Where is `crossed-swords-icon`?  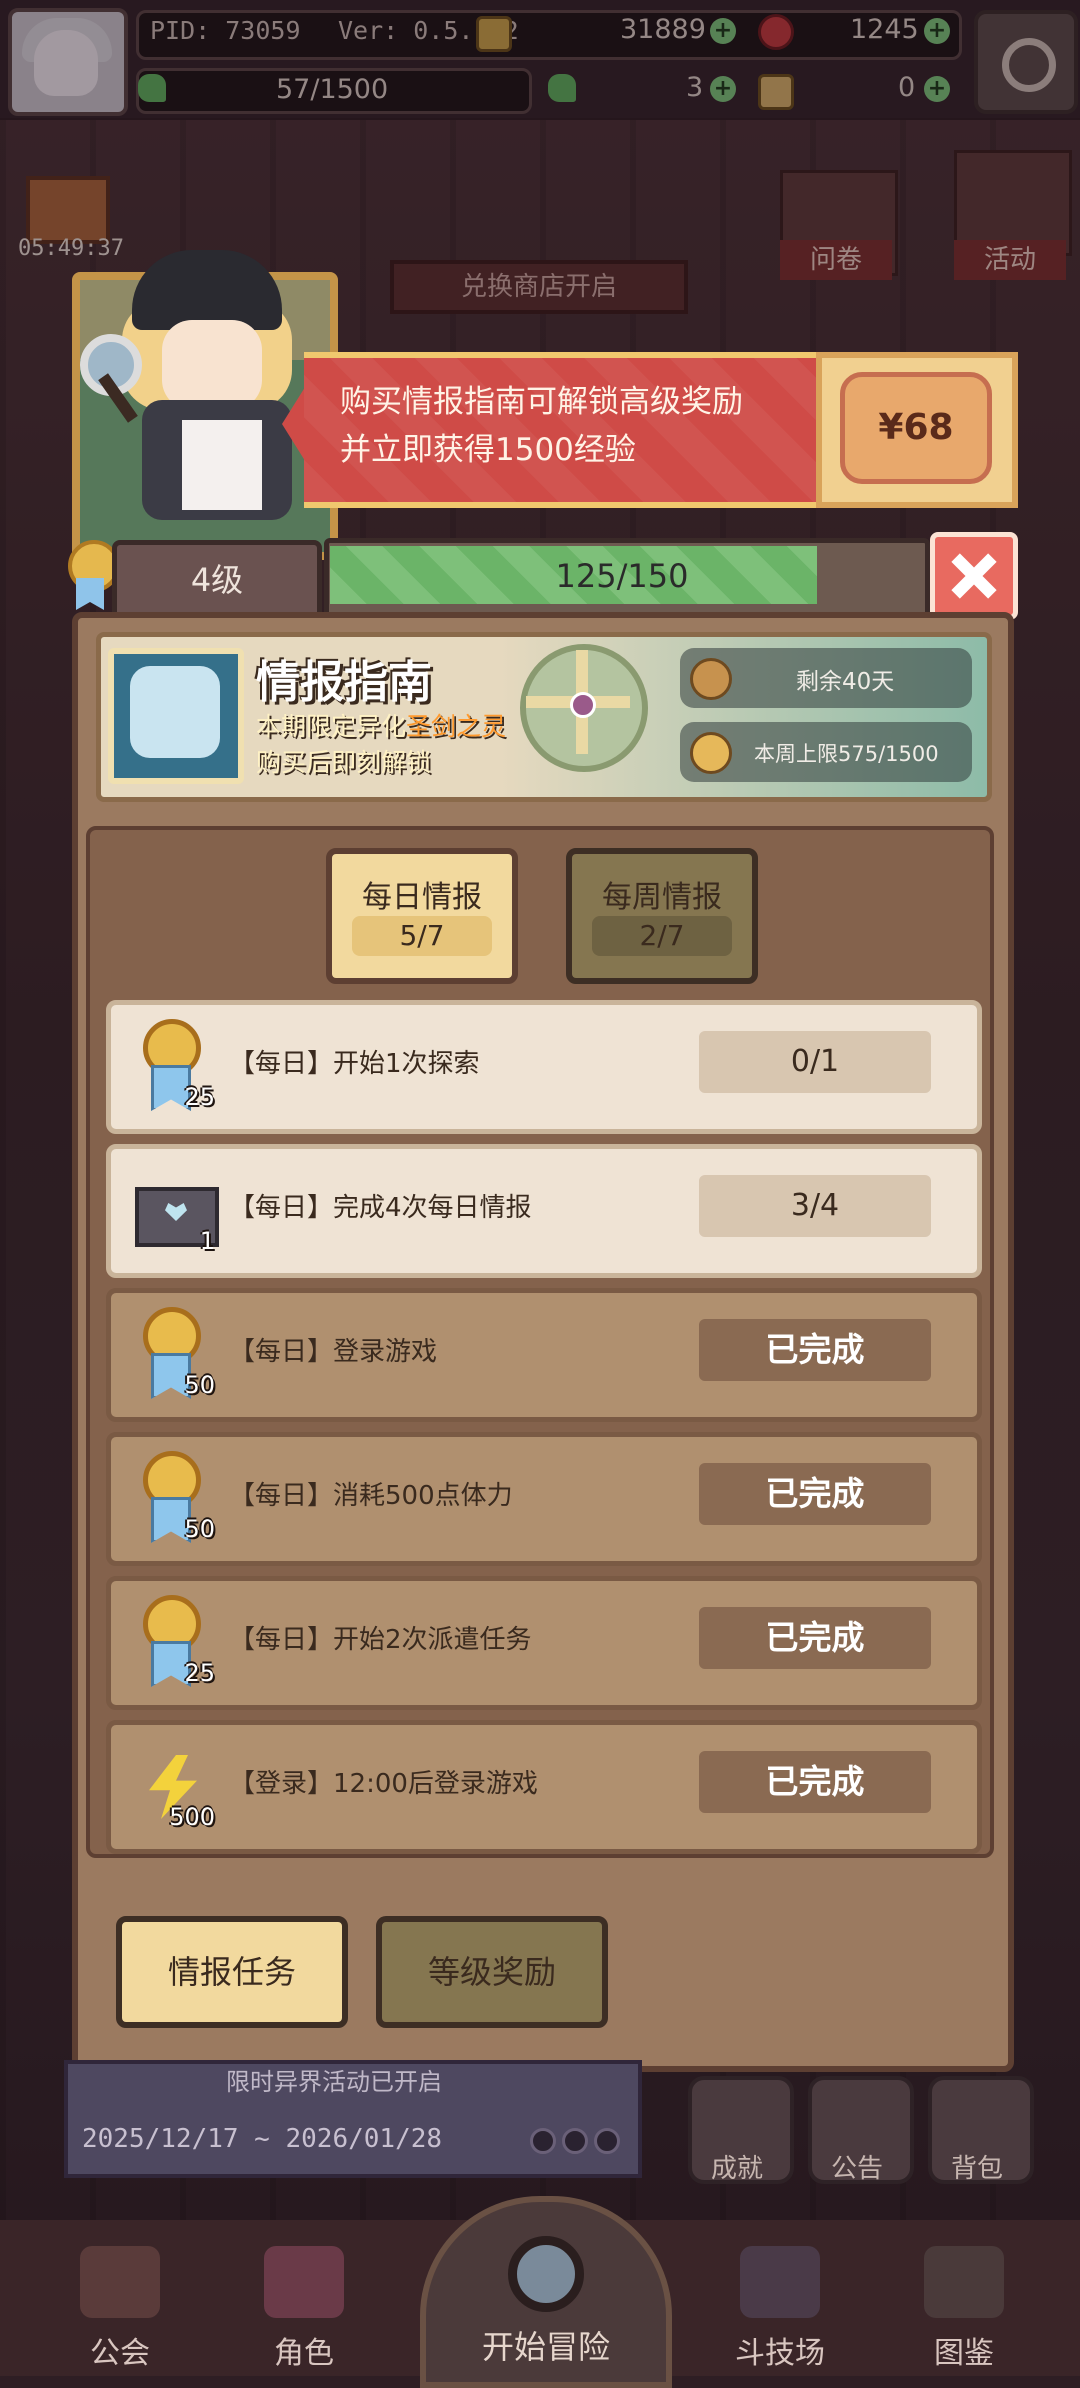
crossed-swords-icon is located at coordinates (780, 2282).